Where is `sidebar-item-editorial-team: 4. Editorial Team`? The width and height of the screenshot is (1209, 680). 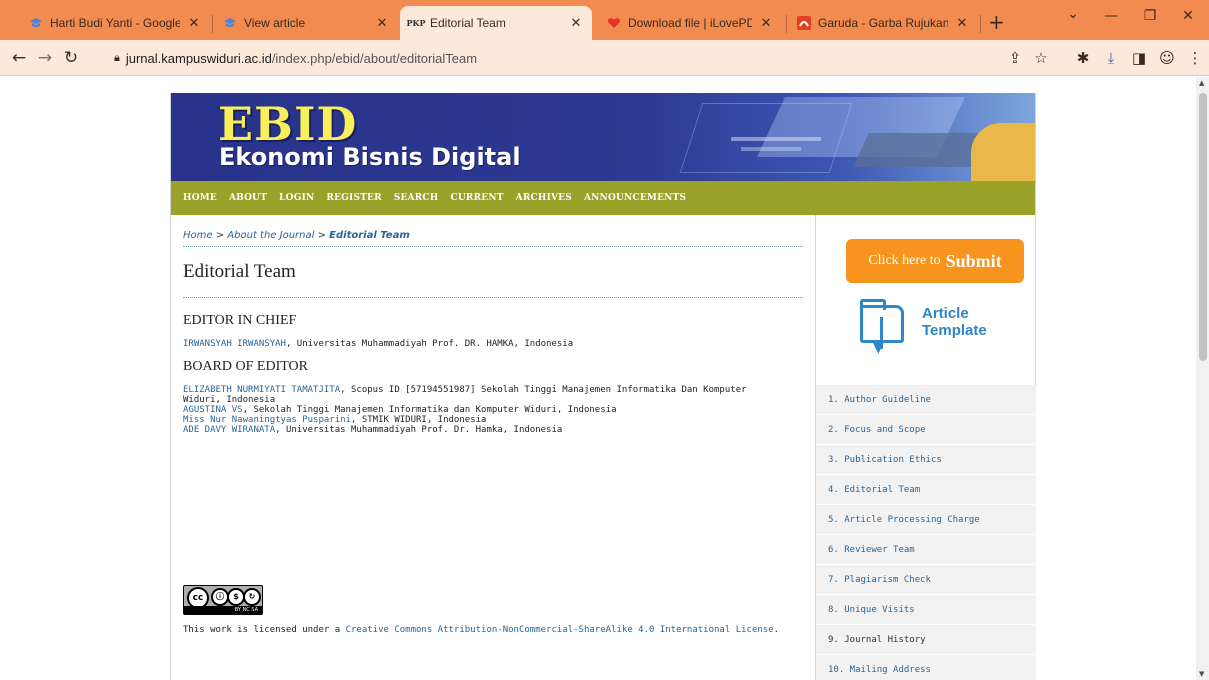
sidebar-item-editorial-team: 4. Editorial Team is located at coordinates (926, 490).